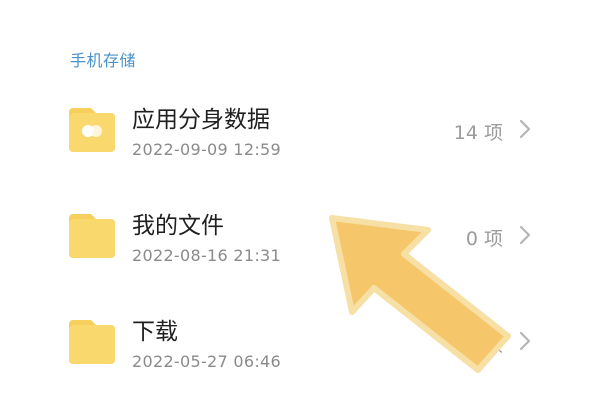 The image size is (607, 405). Describe the element at coordinates (201, 120) in the screenshot. I see `item-name: 应用分身数据` at that location.